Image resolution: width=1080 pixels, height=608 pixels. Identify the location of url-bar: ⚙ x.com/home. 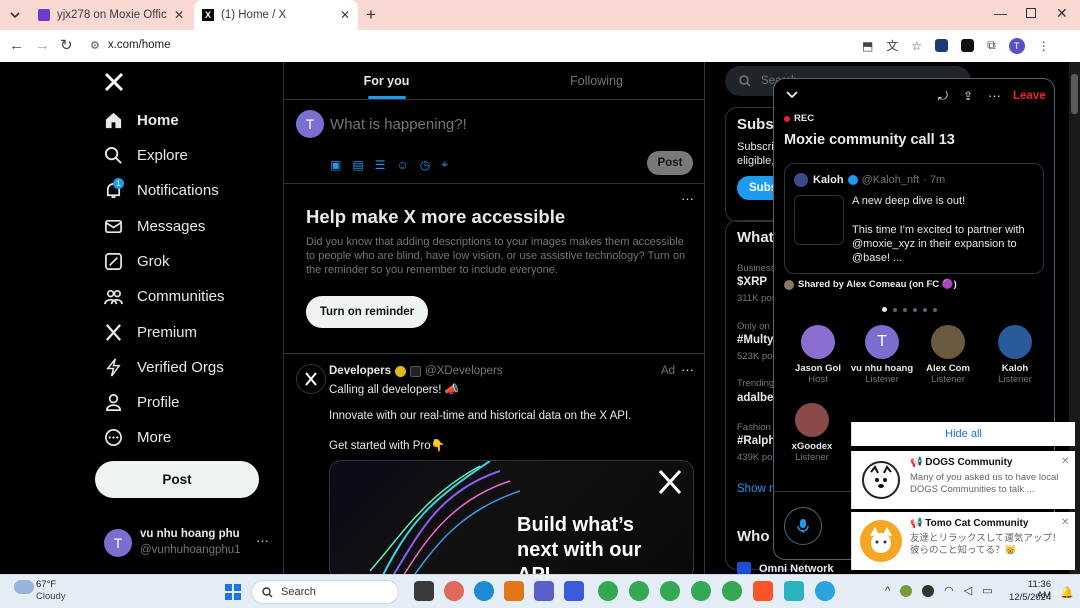
(506, 45).